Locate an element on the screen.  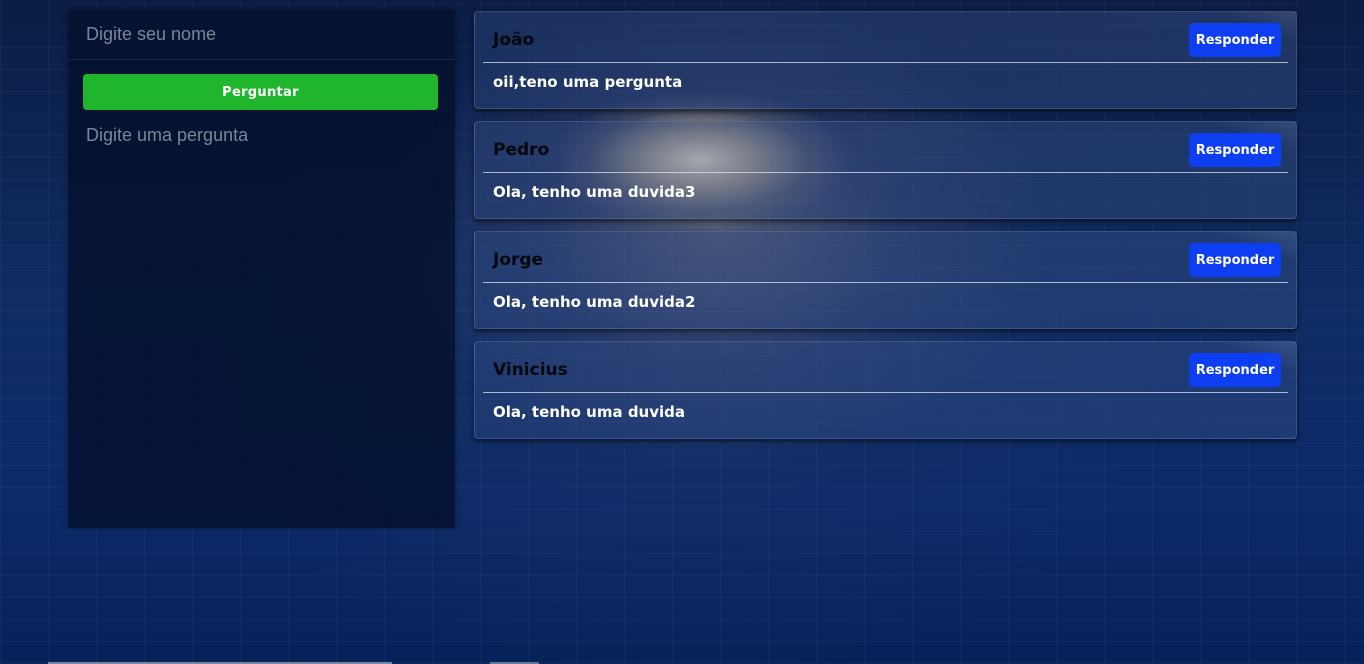
question-text: Ola, tenho uma duvida3 is located at coordinates (594, 192).